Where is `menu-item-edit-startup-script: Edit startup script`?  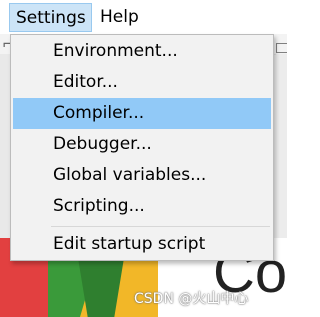
menu-item-edit-startup-script: Edit startup script is located at coordinates (142, 244).